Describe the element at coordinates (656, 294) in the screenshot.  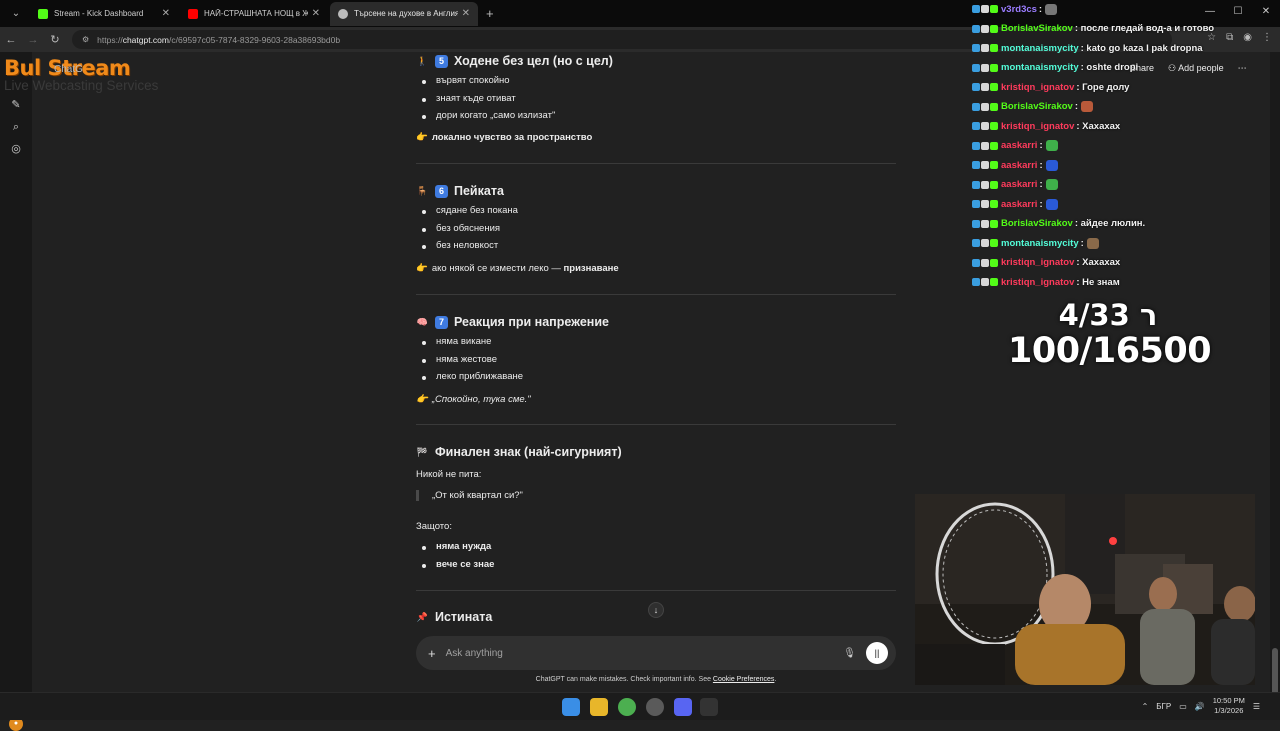
I see `divider` at that location.